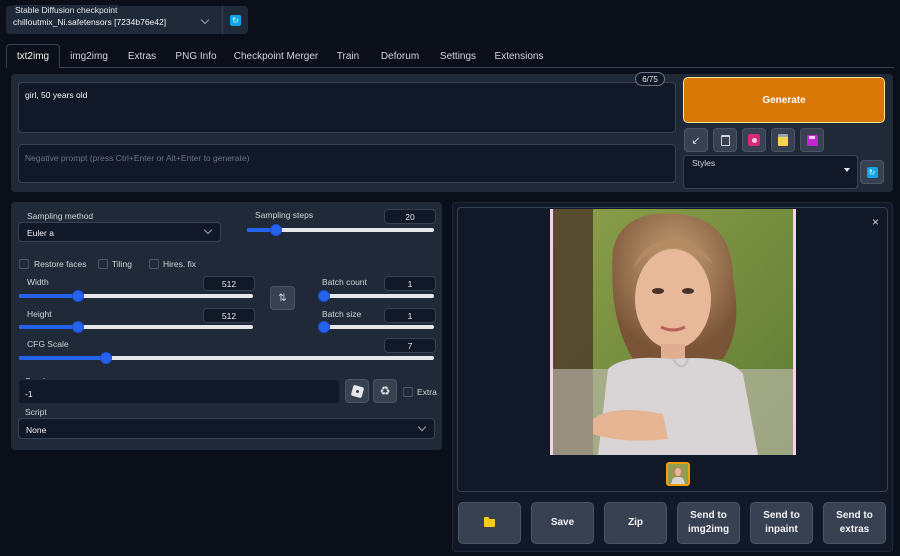 The height and width of the screenshot is (556, 900). Describe the element at coordinates (196, 56) in the screenshot. I see `tab-png-info: PNG Info` at that location.